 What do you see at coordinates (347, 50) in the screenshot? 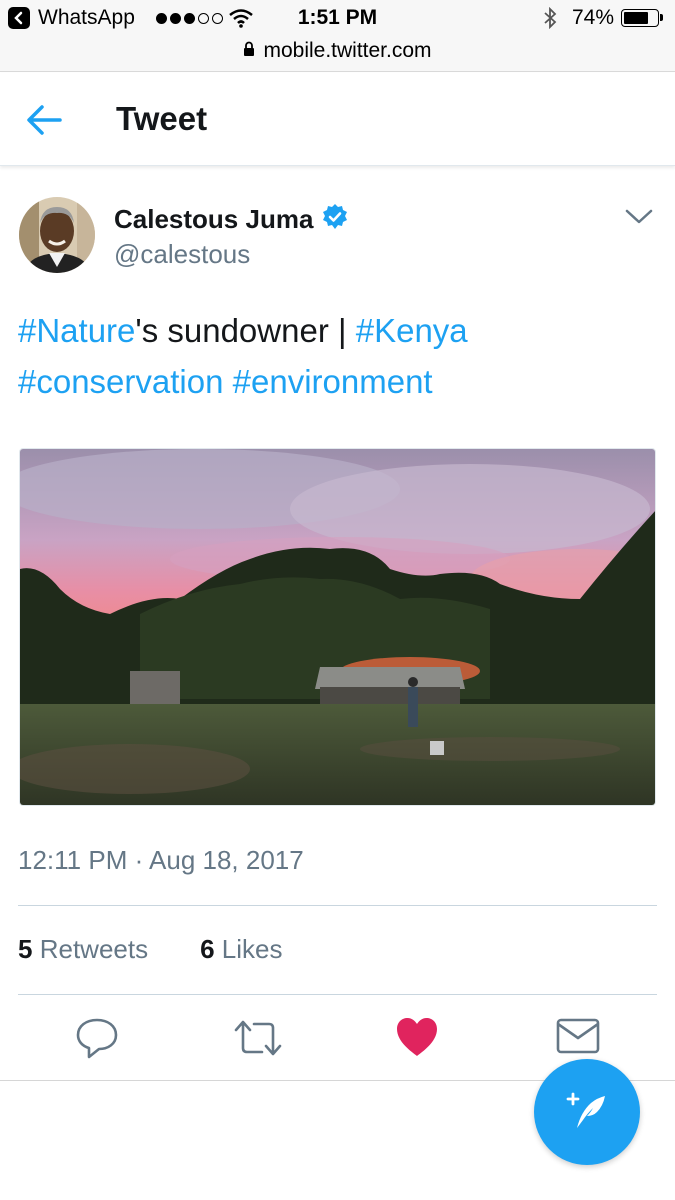
I see `url-text: mobile.twitter.com` at bounding box center [347, 50].